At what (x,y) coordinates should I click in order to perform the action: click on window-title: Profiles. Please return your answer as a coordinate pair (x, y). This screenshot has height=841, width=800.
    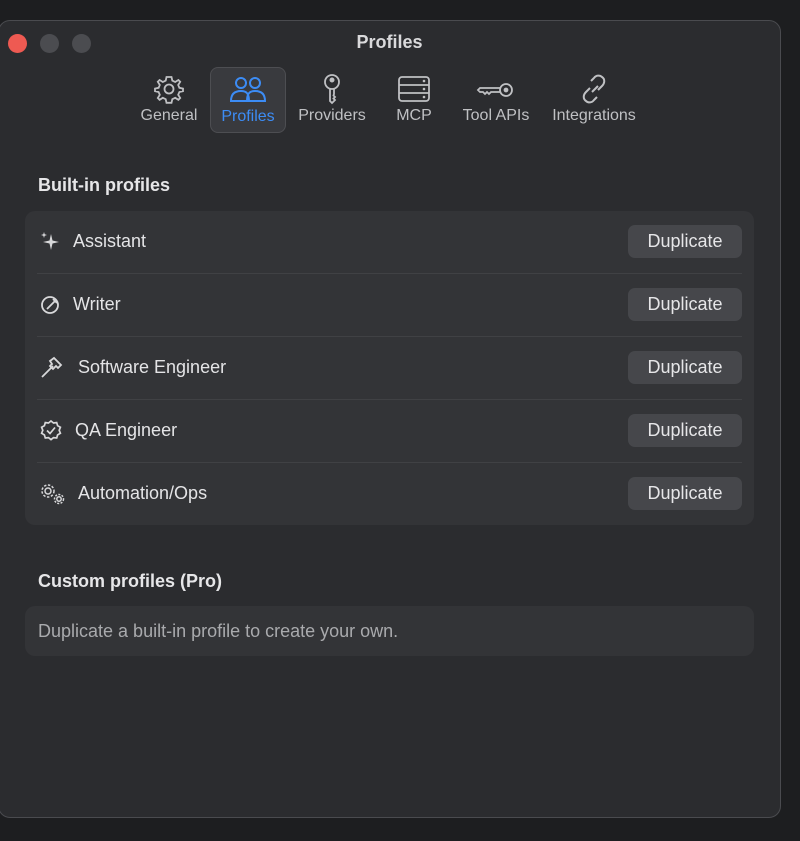
    Looking at the image, I should click on (389, 42).